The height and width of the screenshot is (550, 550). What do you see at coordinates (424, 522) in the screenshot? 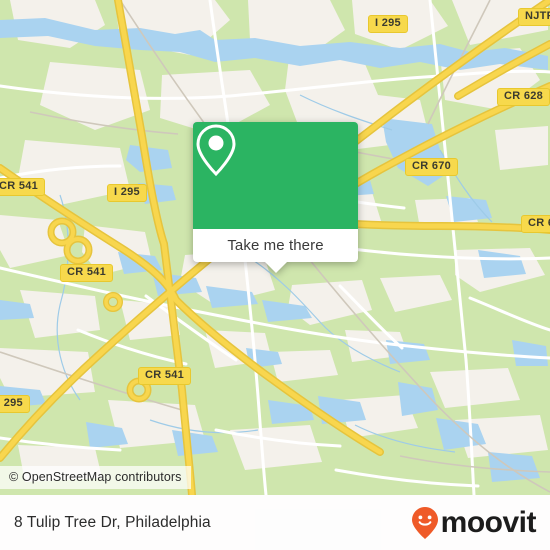
I see `moovit-pin-smile-icon` at bounding box center [424, 522].